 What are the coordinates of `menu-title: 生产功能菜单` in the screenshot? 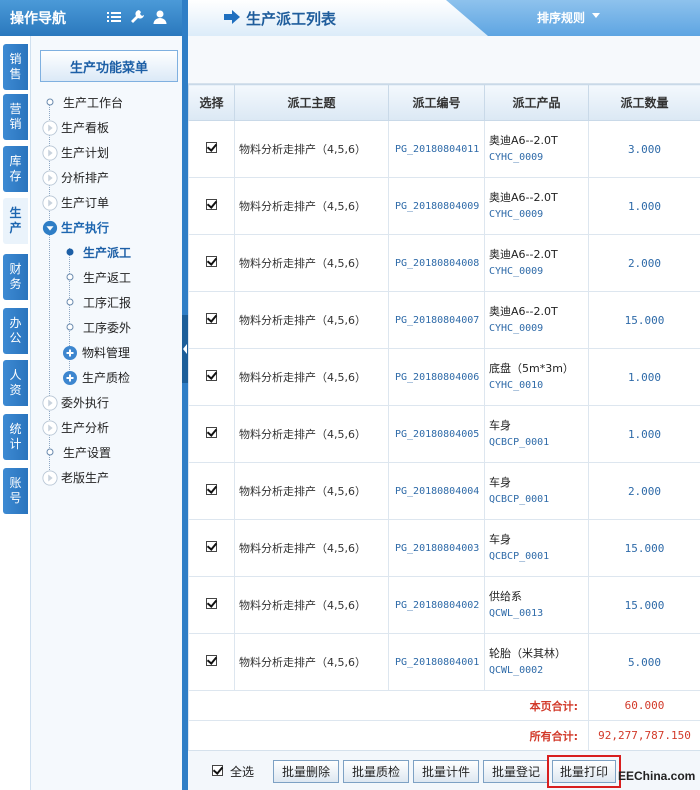 It's located at (109, 66).